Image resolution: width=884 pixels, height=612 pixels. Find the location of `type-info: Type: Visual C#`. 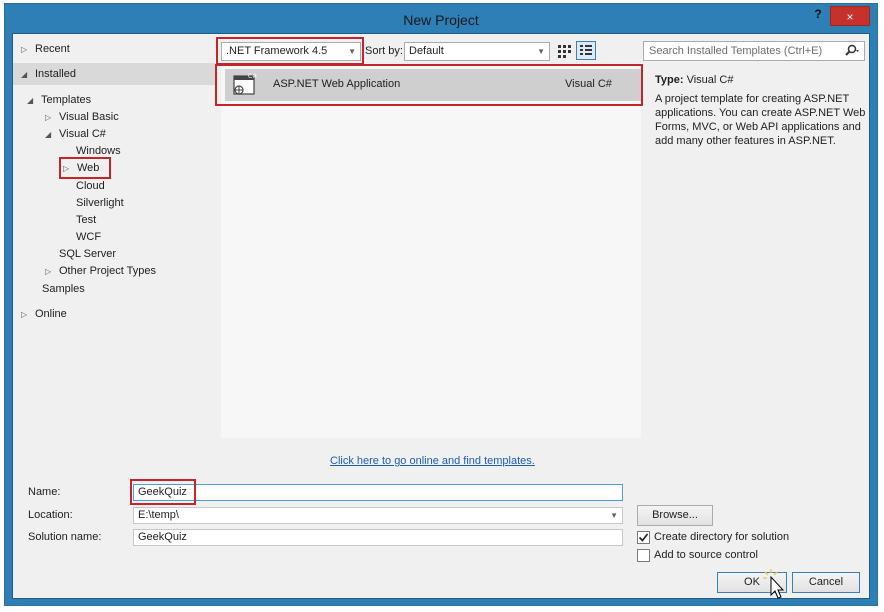

type-info: Type: Visual C# is located at coordinates (694, 80).